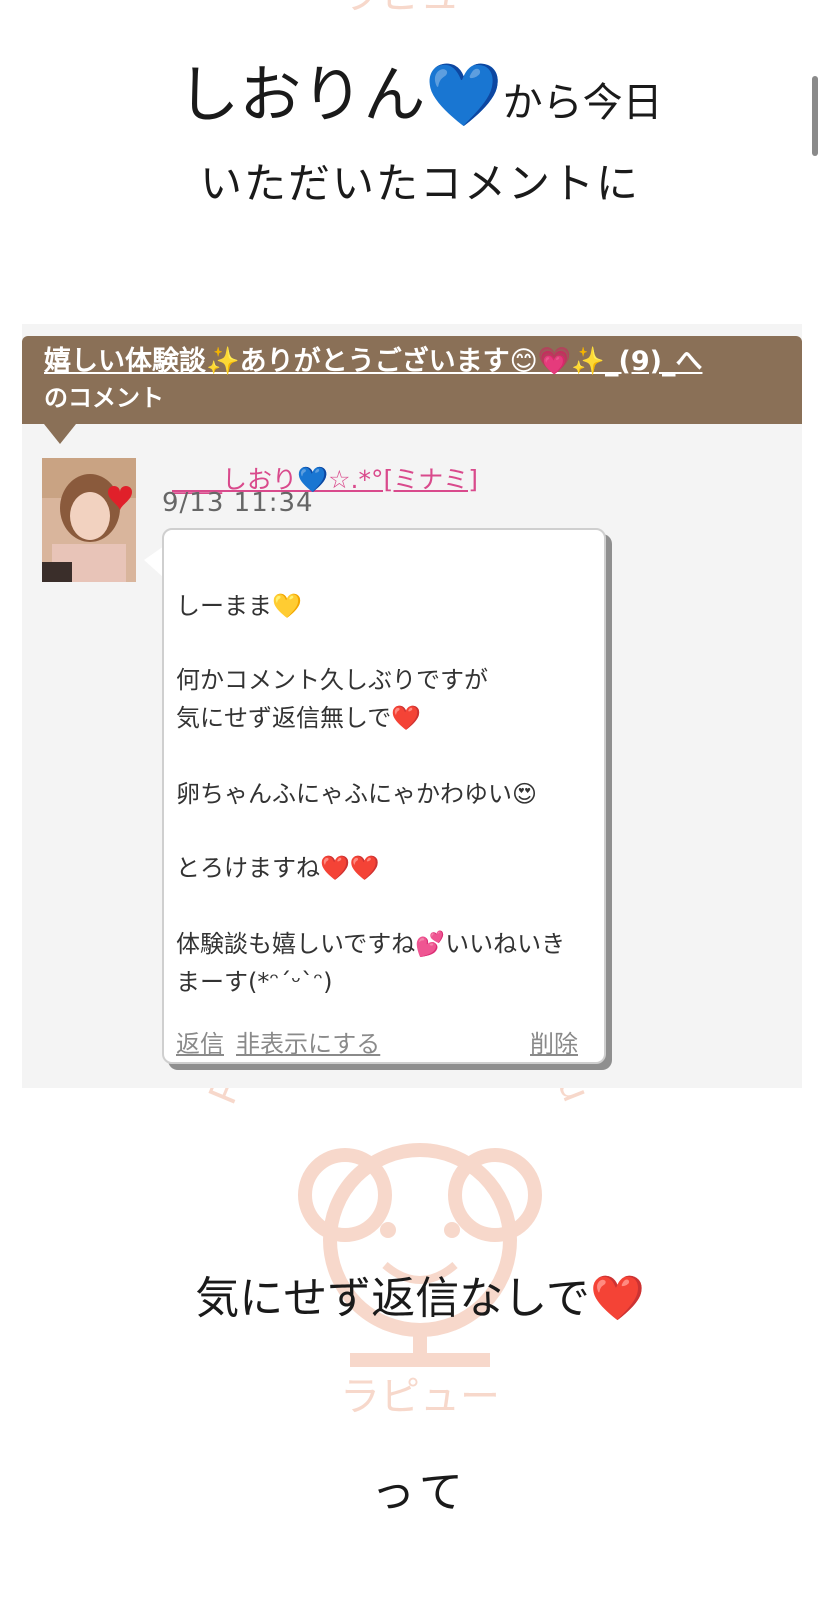 This screenshot has height=1599, width=840. What do you see at coordinates (301, 94) in the screenshot?
I see `headline-name: しおりん` at bounding box center [301, 94].